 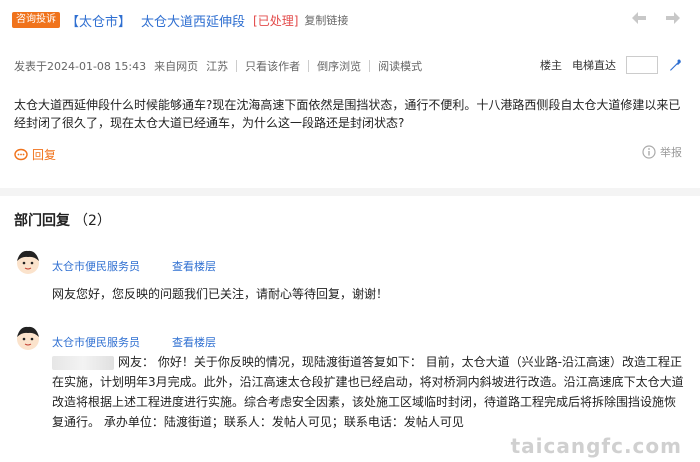 What do you see at coordinates (594, 65) in the screenshot?
I see `jump-label: 电梯直达` at bounding box center [594, 65].